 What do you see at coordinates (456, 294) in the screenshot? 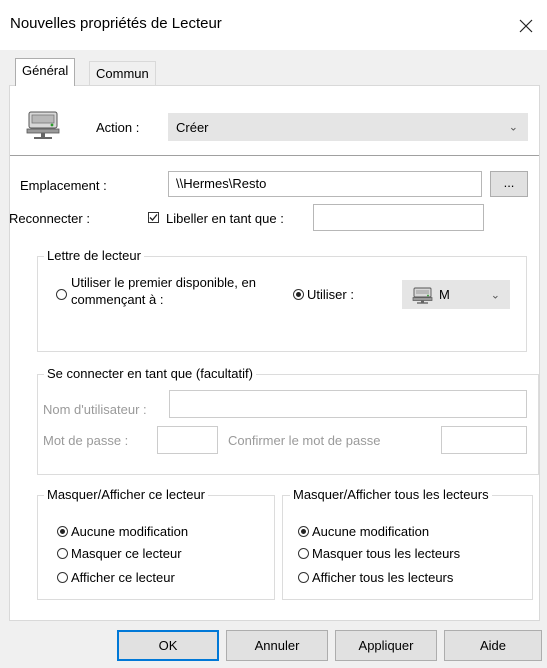
I see `drive-letter-select: M ⌄` at bounding box center [456, 294].